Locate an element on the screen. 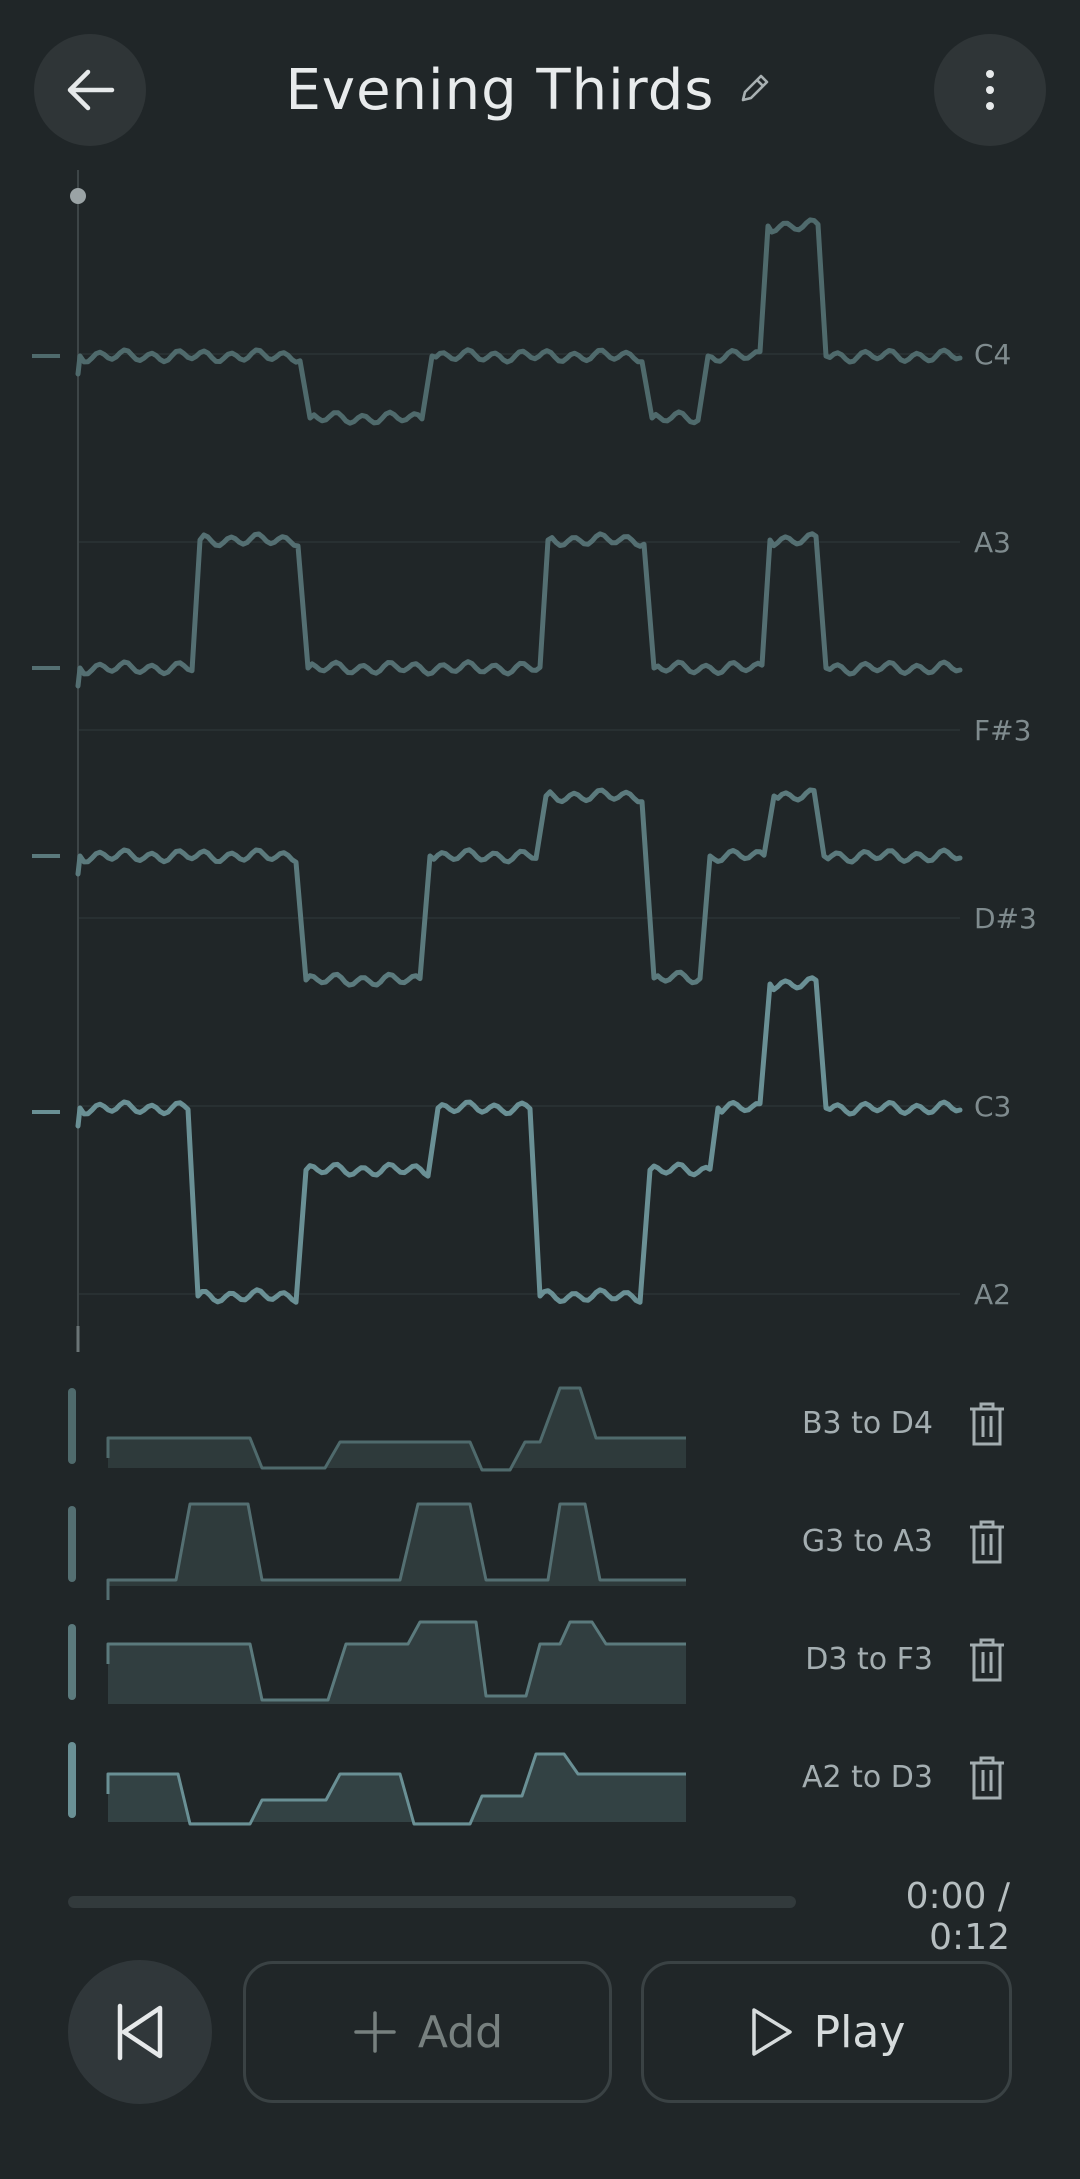 This screenshot has width=1080, height=2179. skip-back-icon is located at coordinates (140, 2032).